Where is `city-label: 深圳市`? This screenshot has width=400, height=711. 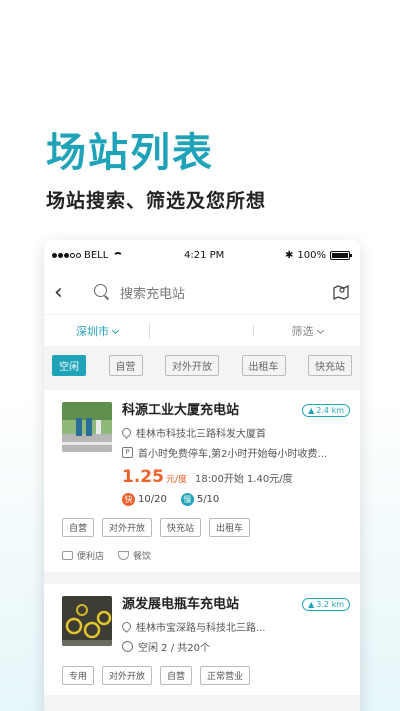
city-label: 深圳市 is located at coordinates (92, 331).